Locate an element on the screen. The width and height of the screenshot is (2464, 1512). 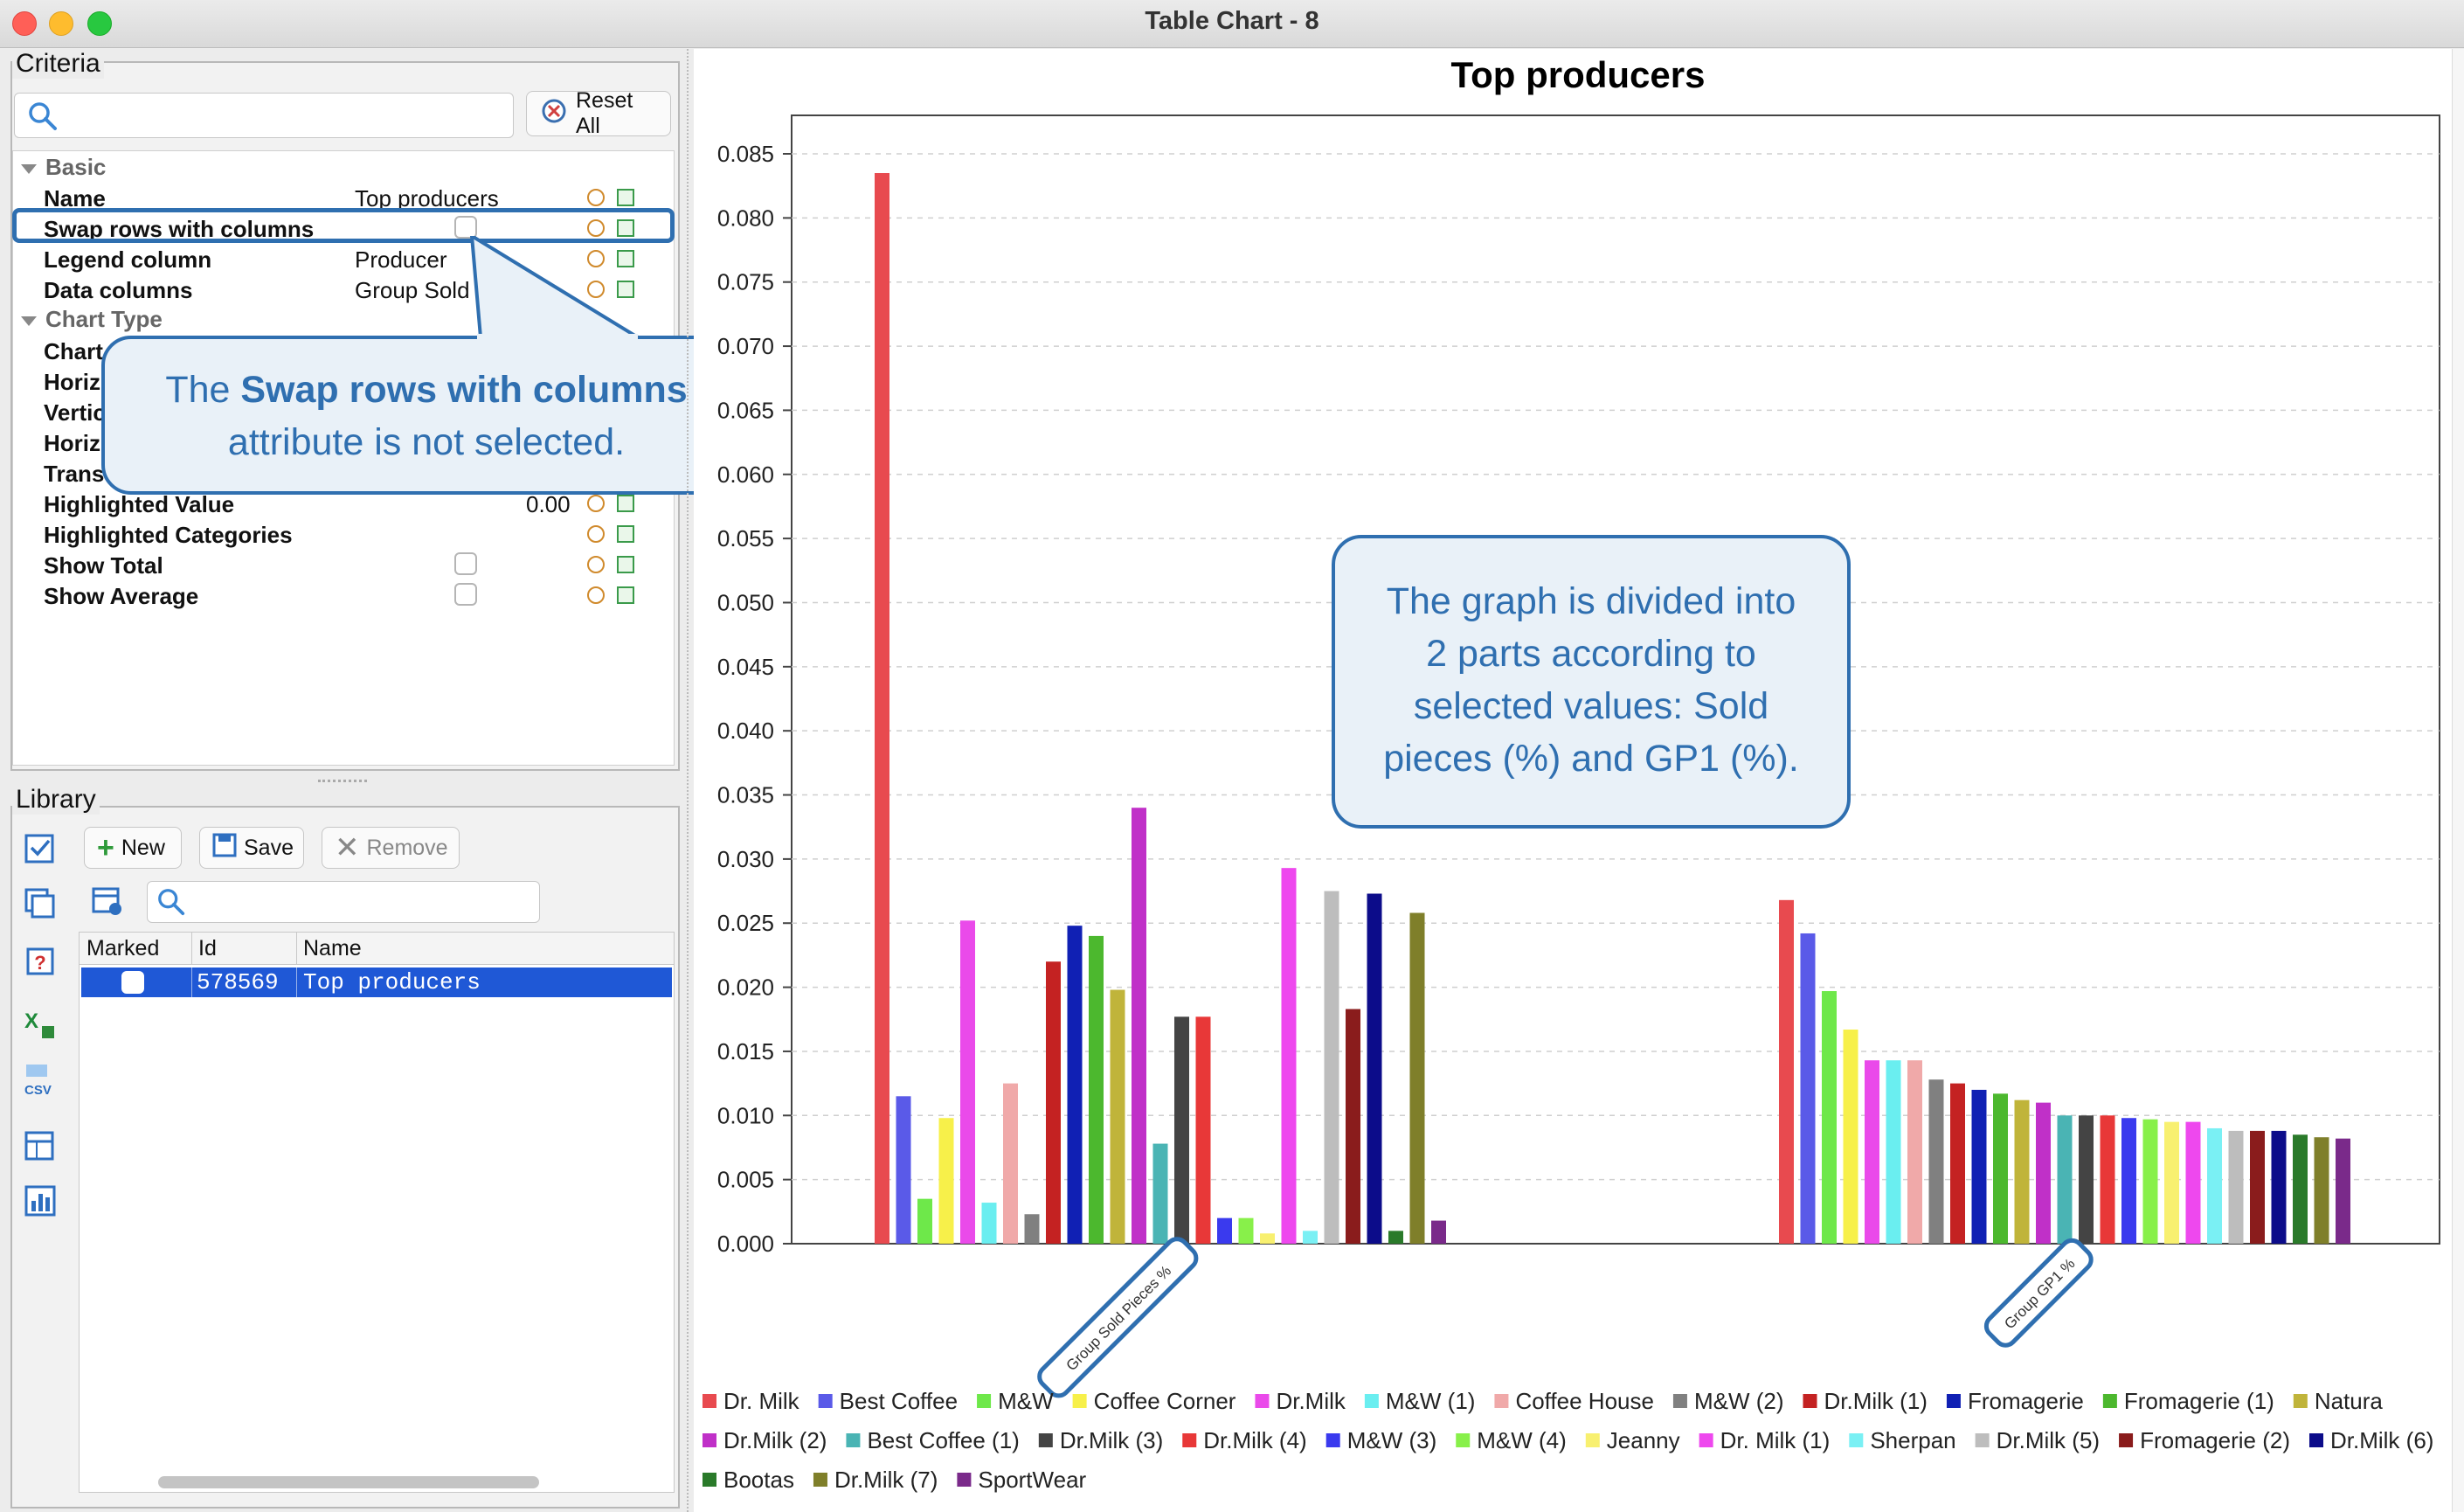
legend-item: Dr.Milk (1) is located at coordinates (1876, 1401).